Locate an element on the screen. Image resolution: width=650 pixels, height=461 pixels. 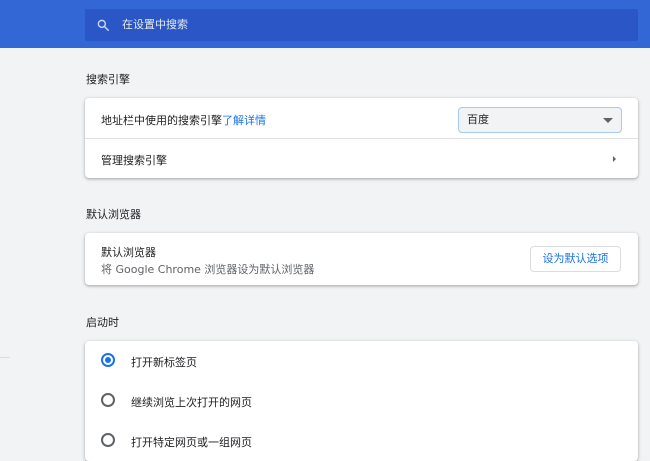
chevron-down-icon is located at coordinates (608, 120).